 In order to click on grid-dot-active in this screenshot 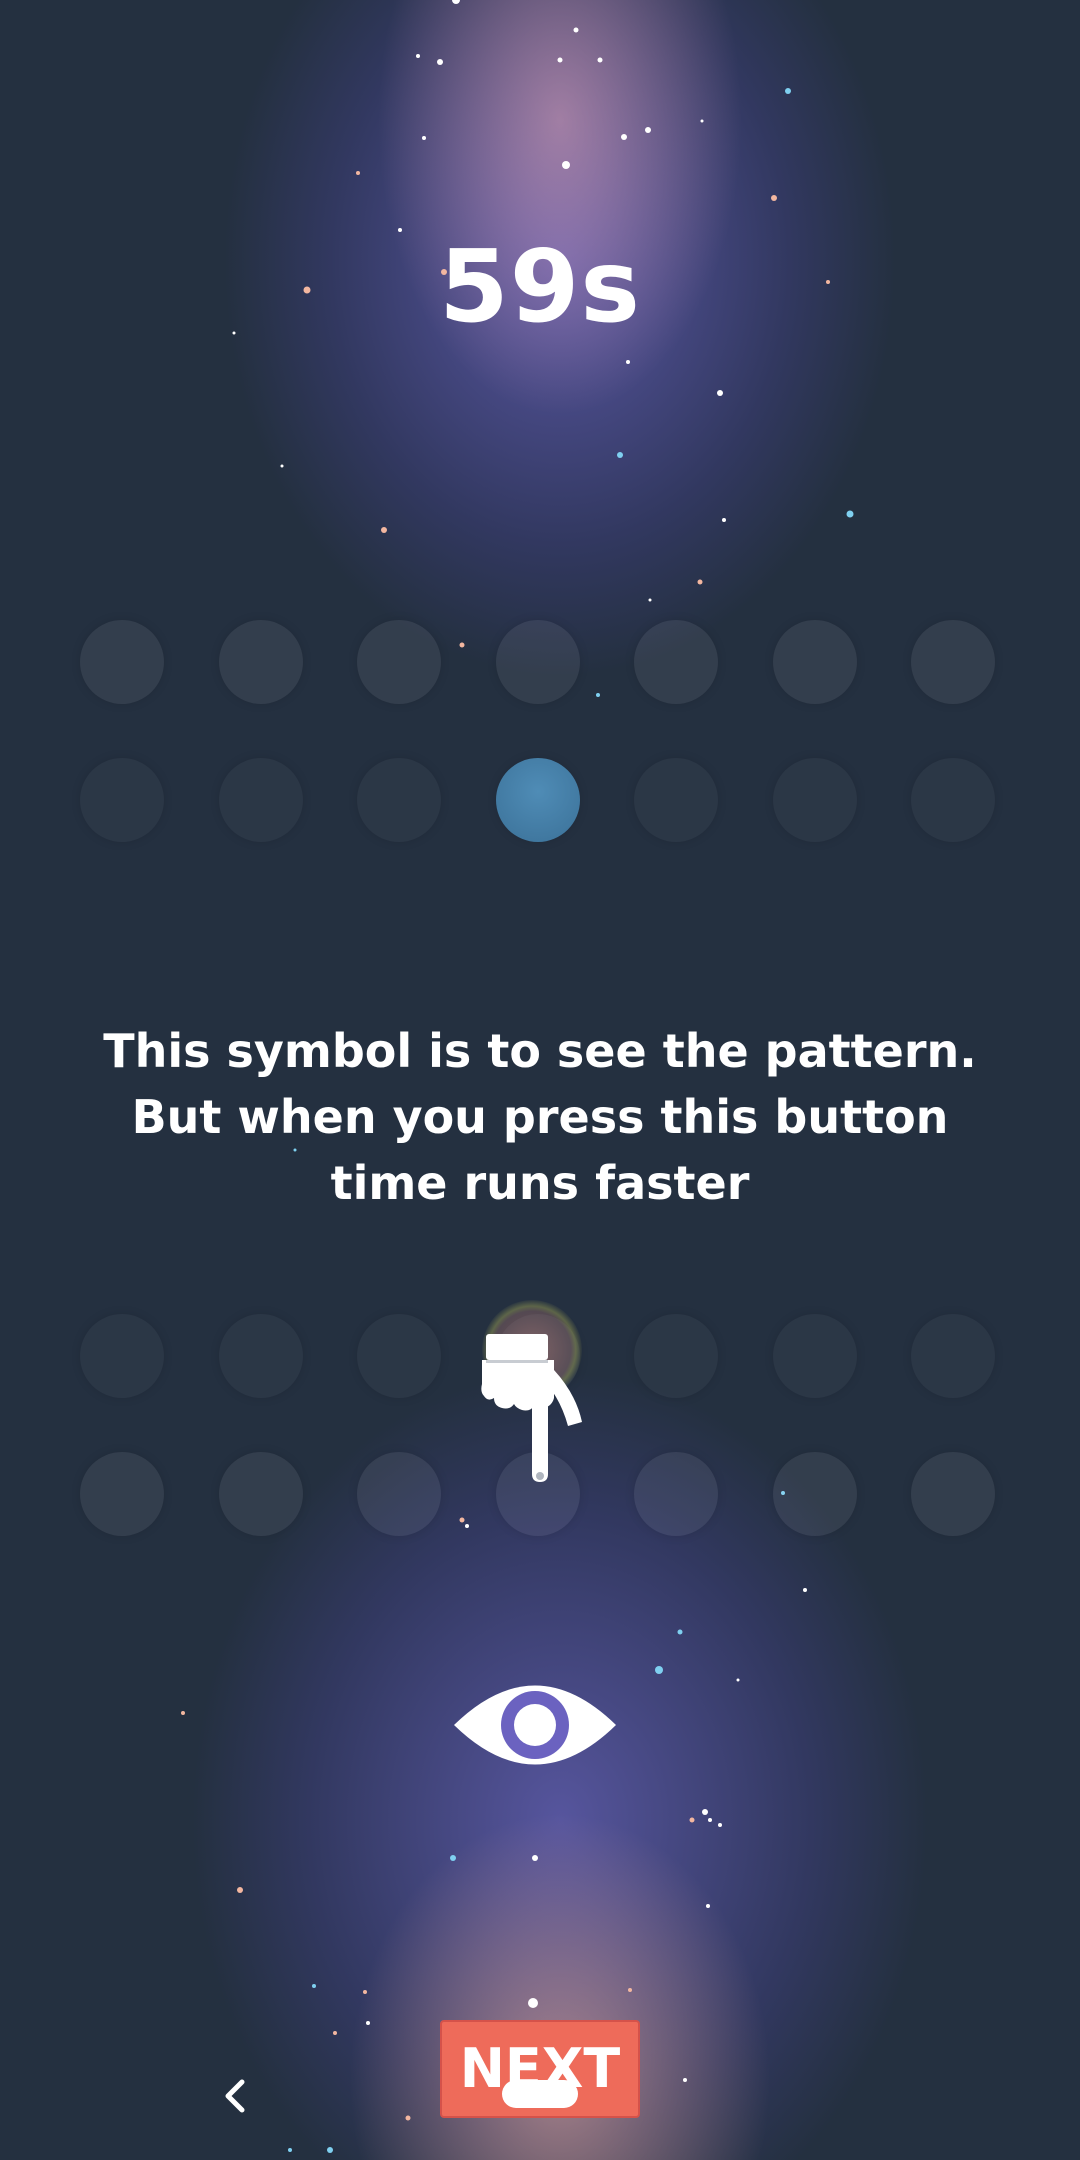, I will do `click(537, 800)`.